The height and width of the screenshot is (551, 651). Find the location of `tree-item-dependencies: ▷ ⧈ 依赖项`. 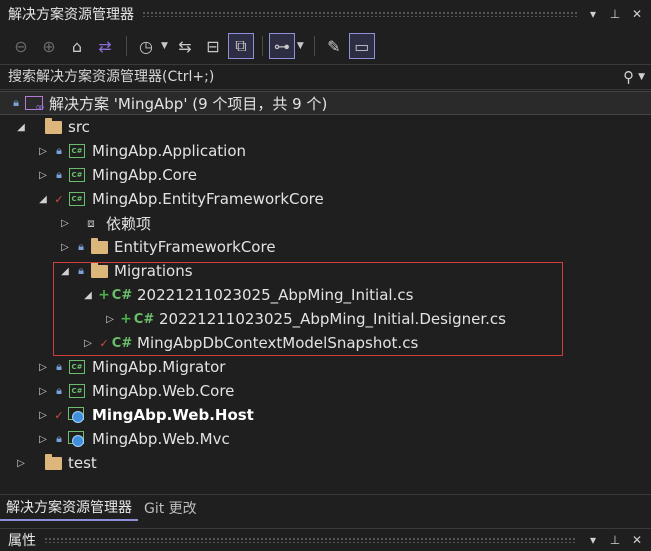

tree-item-dependencies: ▷ ⧈ 依赖项 is located at coordinates (325, 223).